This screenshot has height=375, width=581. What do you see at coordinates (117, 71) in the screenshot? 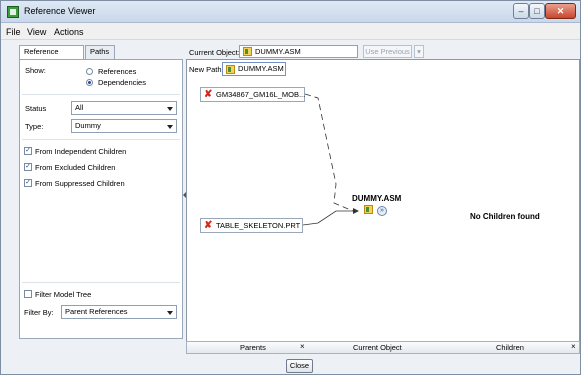
I see `references-radio-label: References` at bounding box center [117, 71].